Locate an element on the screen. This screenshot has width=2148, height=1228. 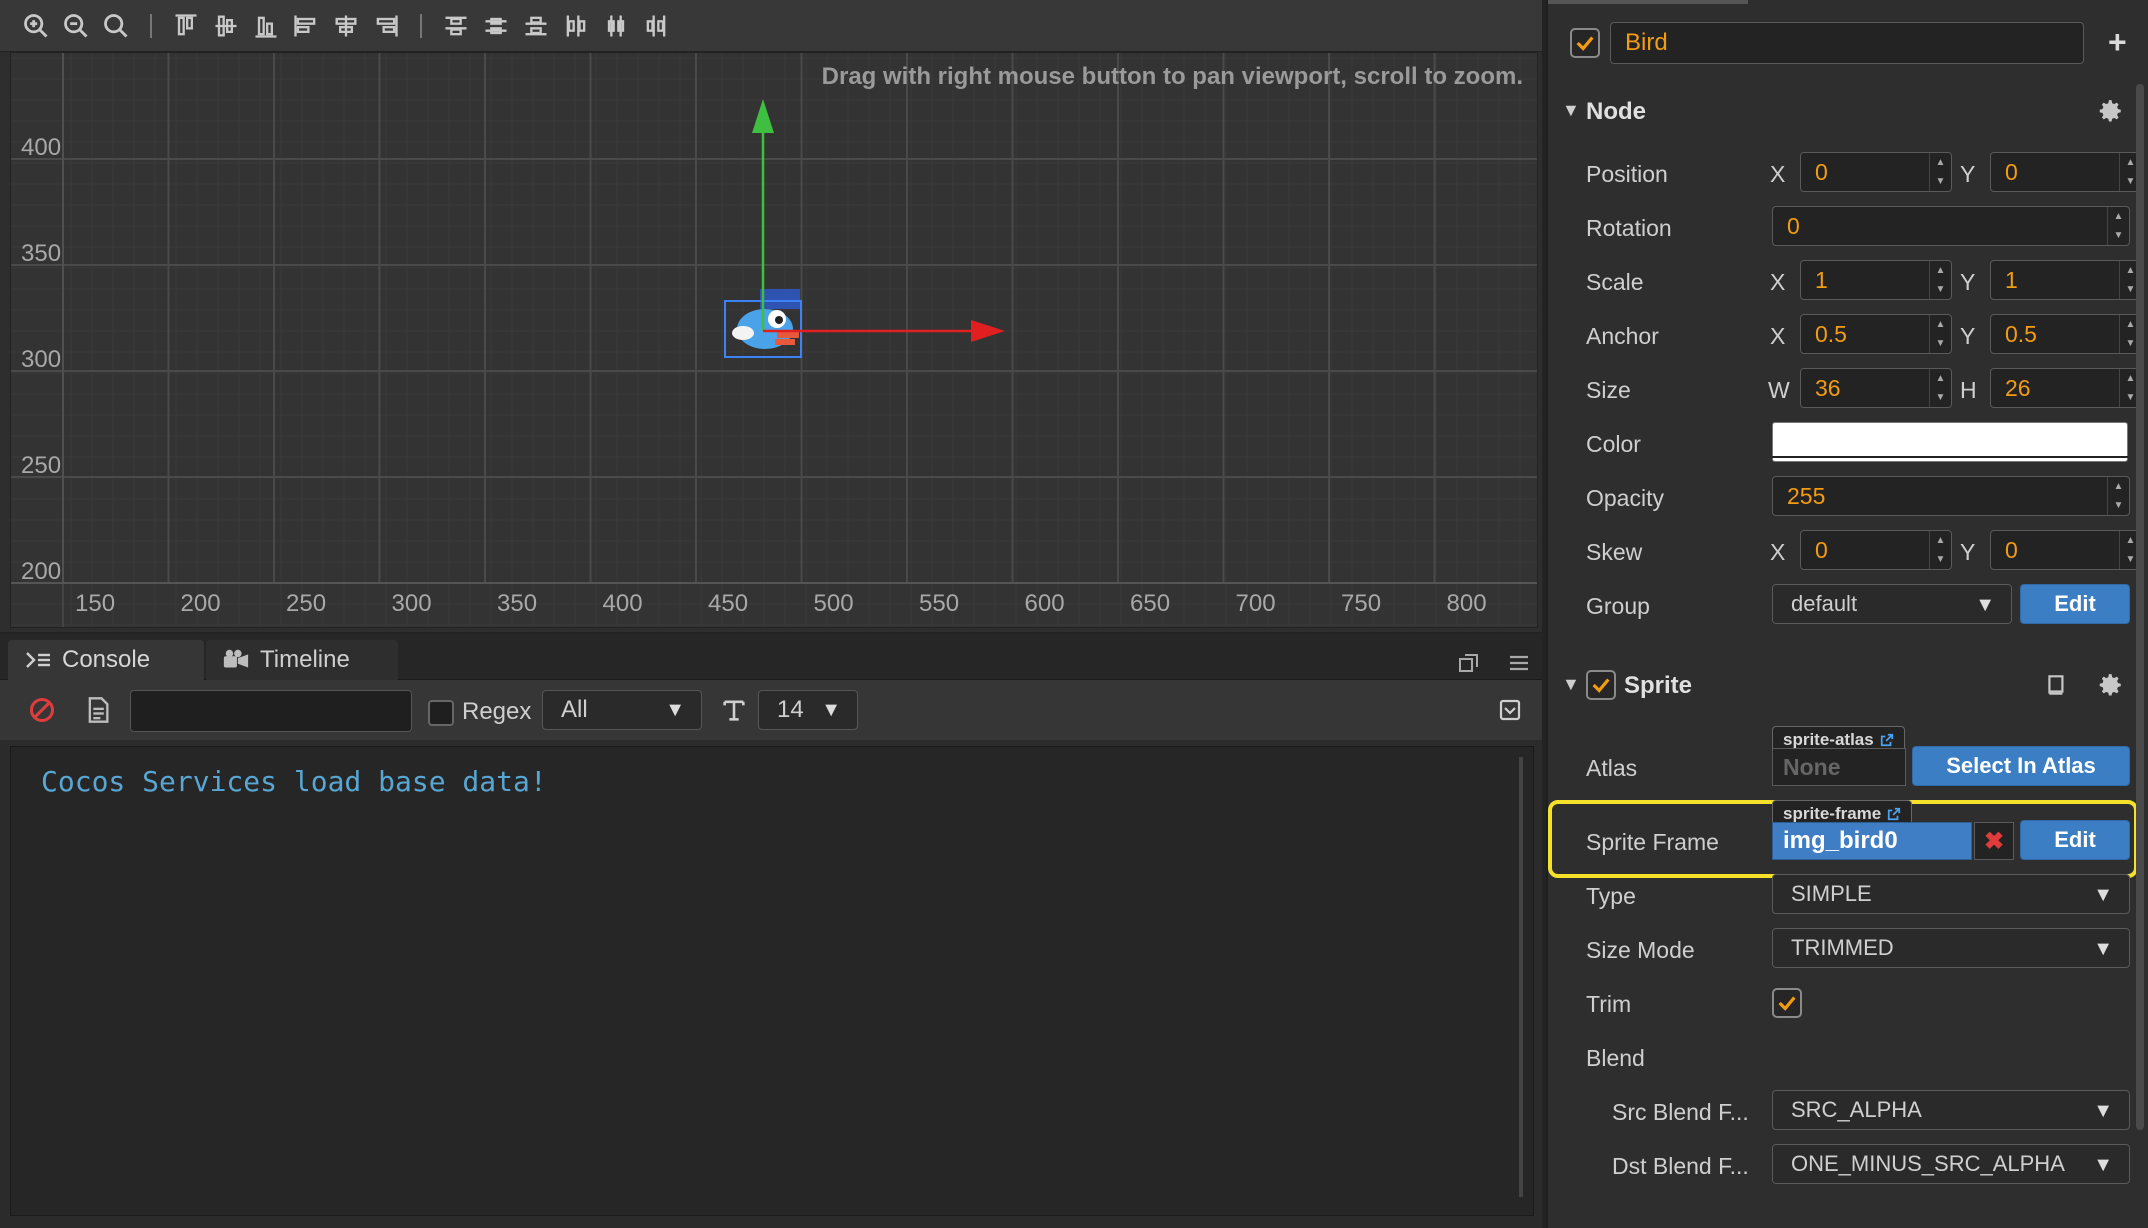
console-scrollbar is located at coordinates (1521, 977).